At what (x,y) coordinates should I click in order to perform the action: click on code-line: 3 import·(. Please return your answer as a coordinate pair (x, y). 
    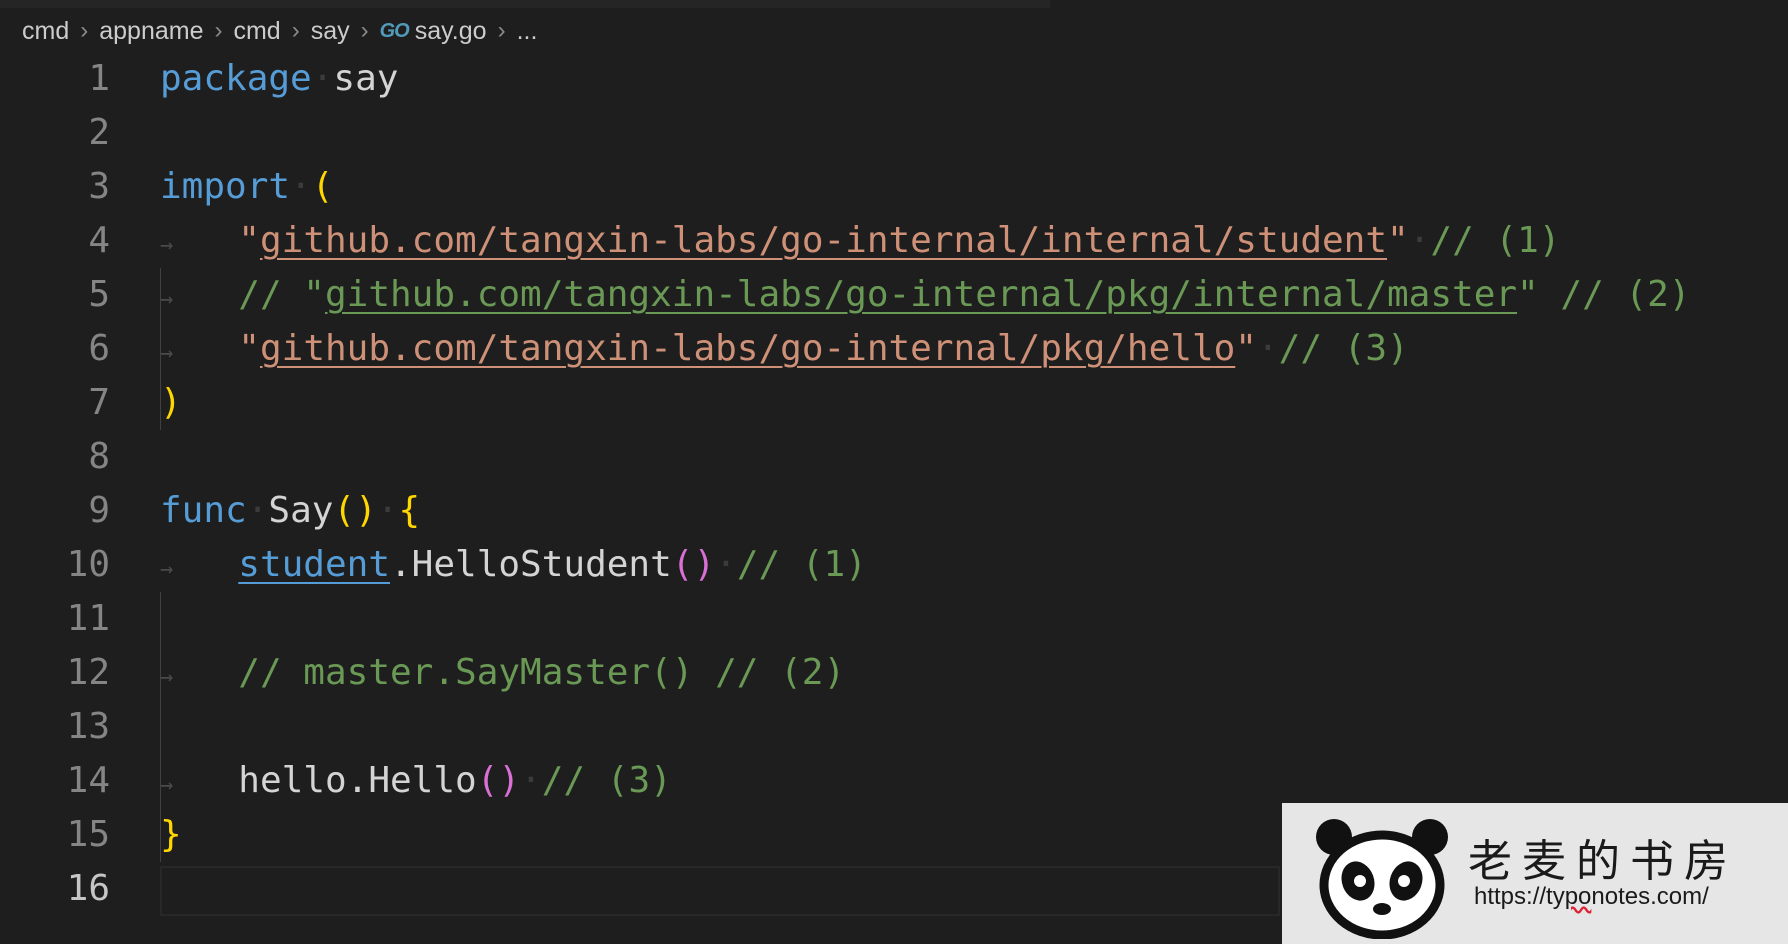
    Looking at the image, I should click on (894, 187).